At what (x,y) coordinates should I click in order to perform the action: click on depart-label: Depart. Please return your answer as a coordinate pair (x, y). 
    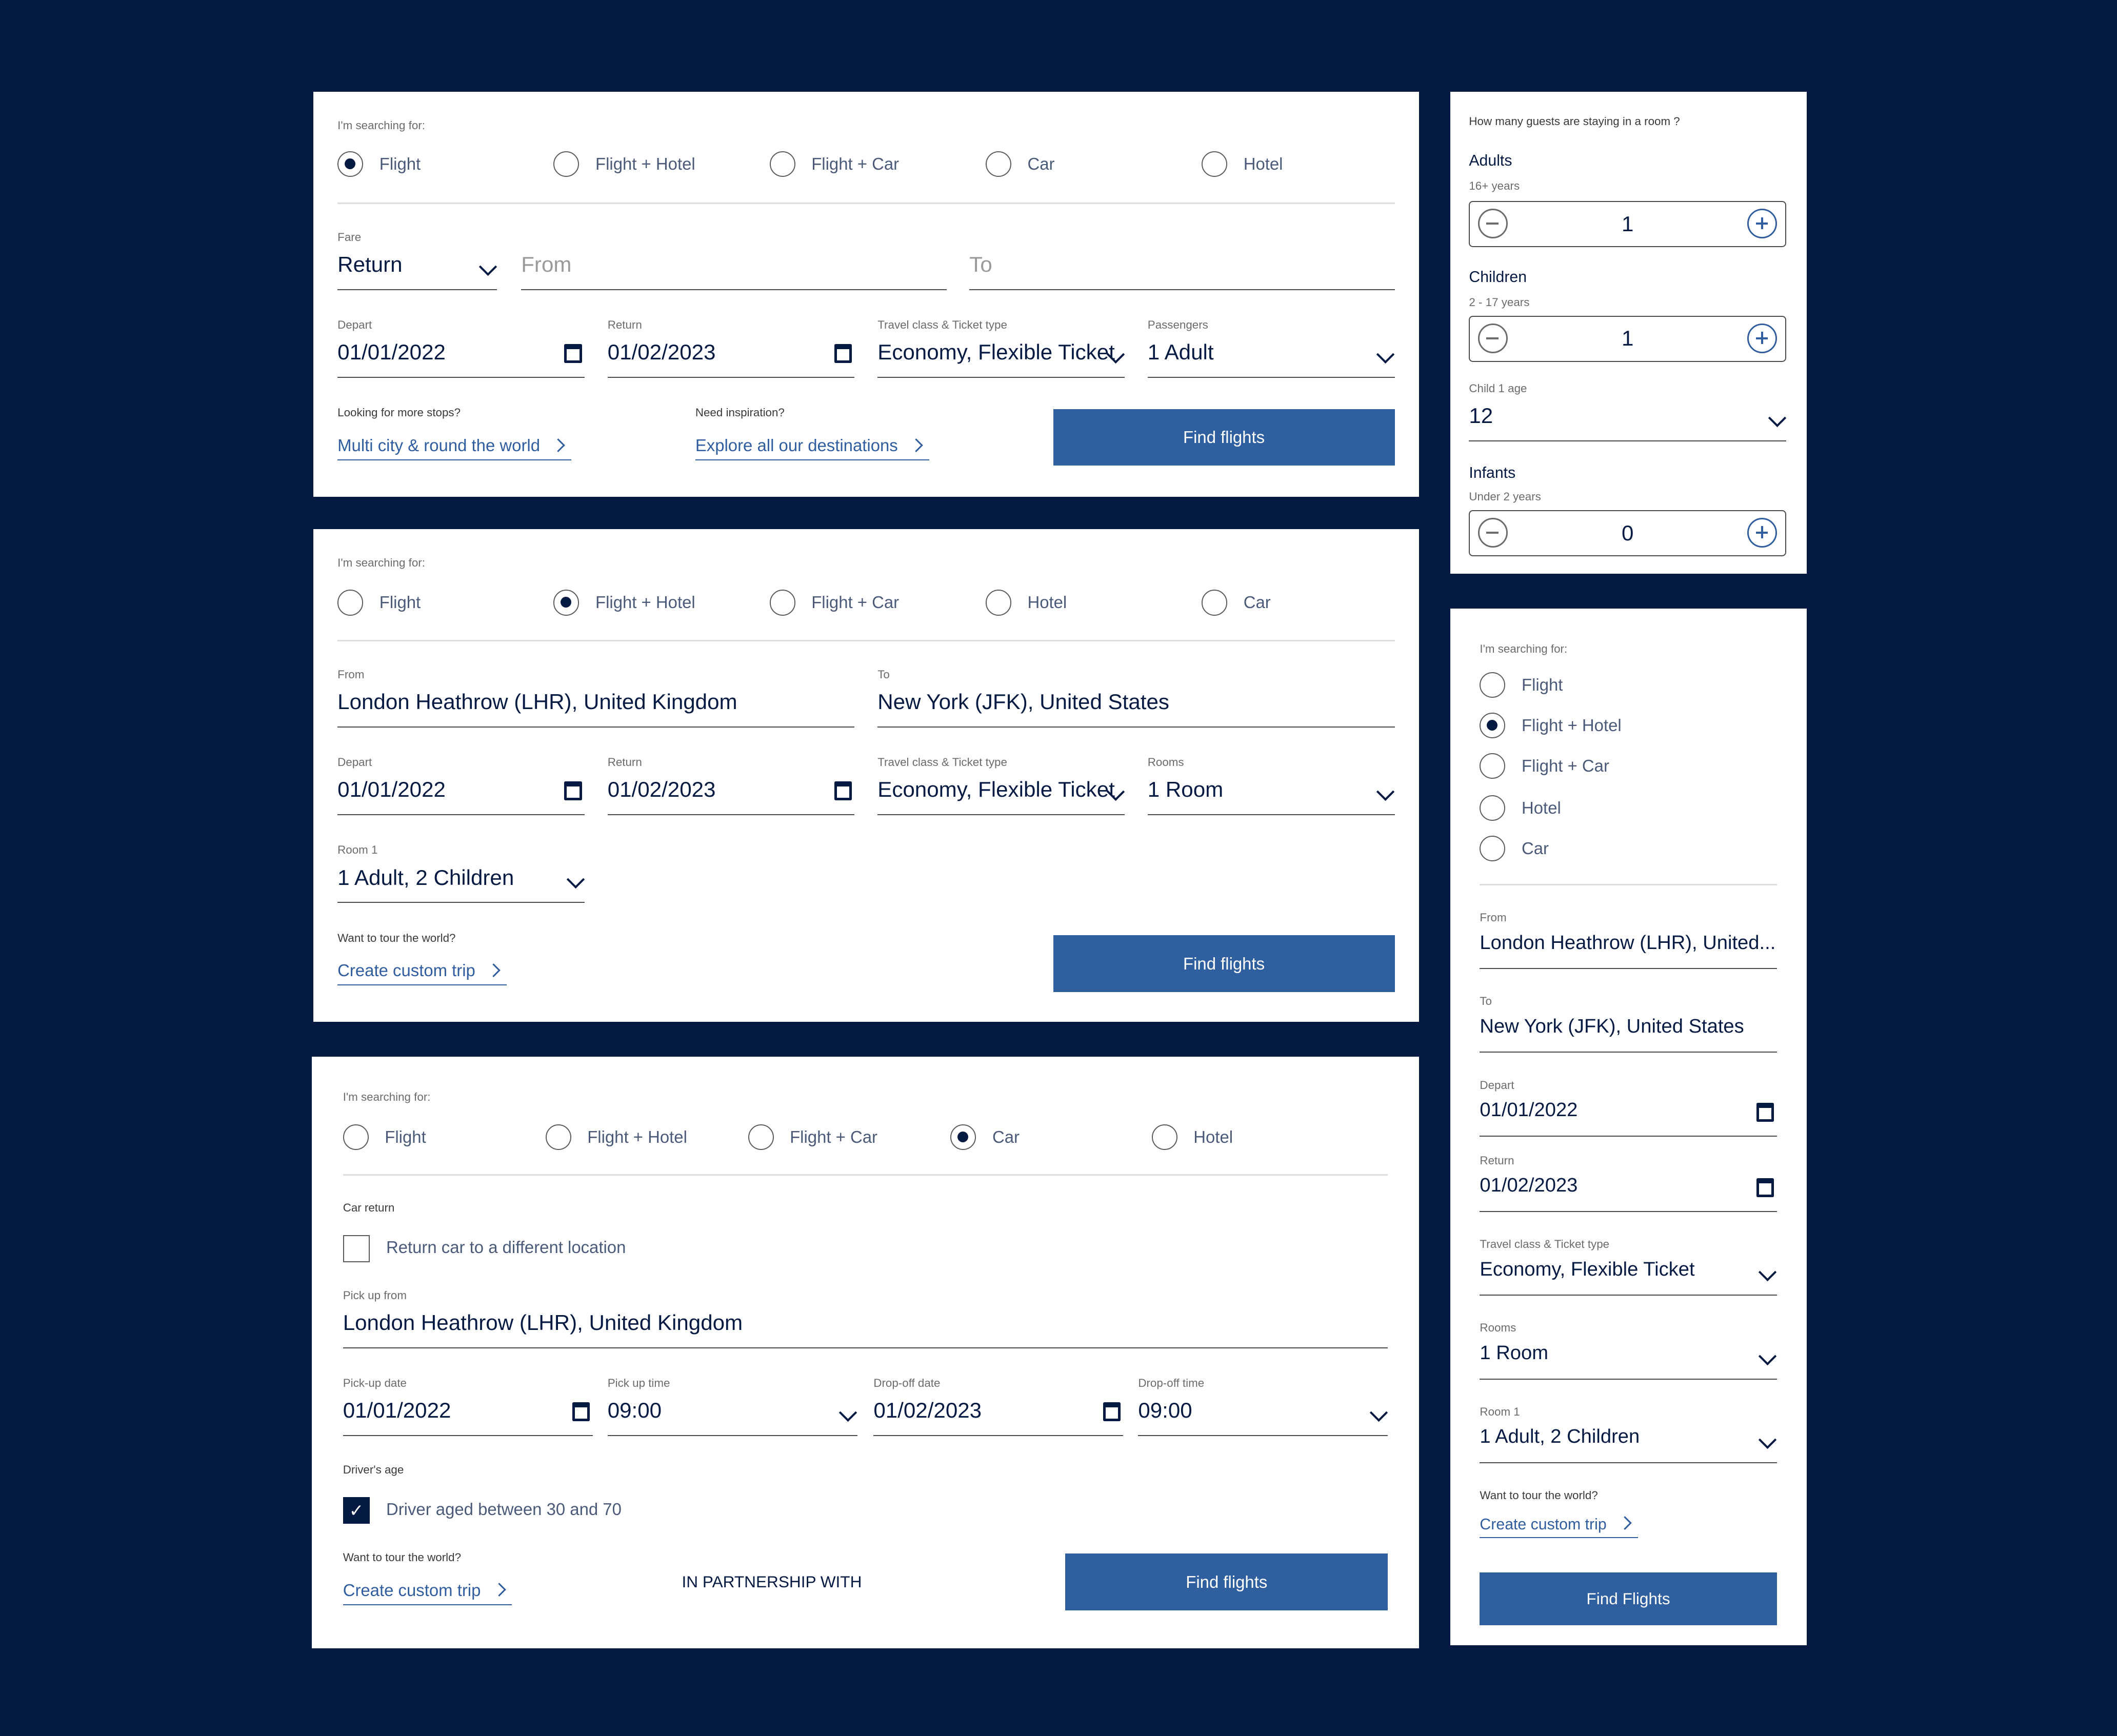
    Looking at the image, I should click on (1497, 1085).